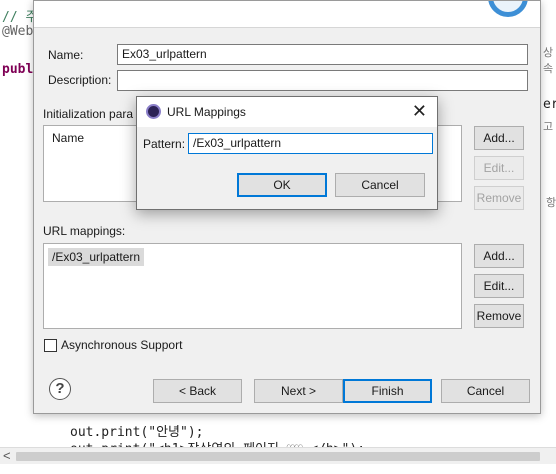 The image size is (556, 474). I want to click on back-button: < Back, so click(197, 391).